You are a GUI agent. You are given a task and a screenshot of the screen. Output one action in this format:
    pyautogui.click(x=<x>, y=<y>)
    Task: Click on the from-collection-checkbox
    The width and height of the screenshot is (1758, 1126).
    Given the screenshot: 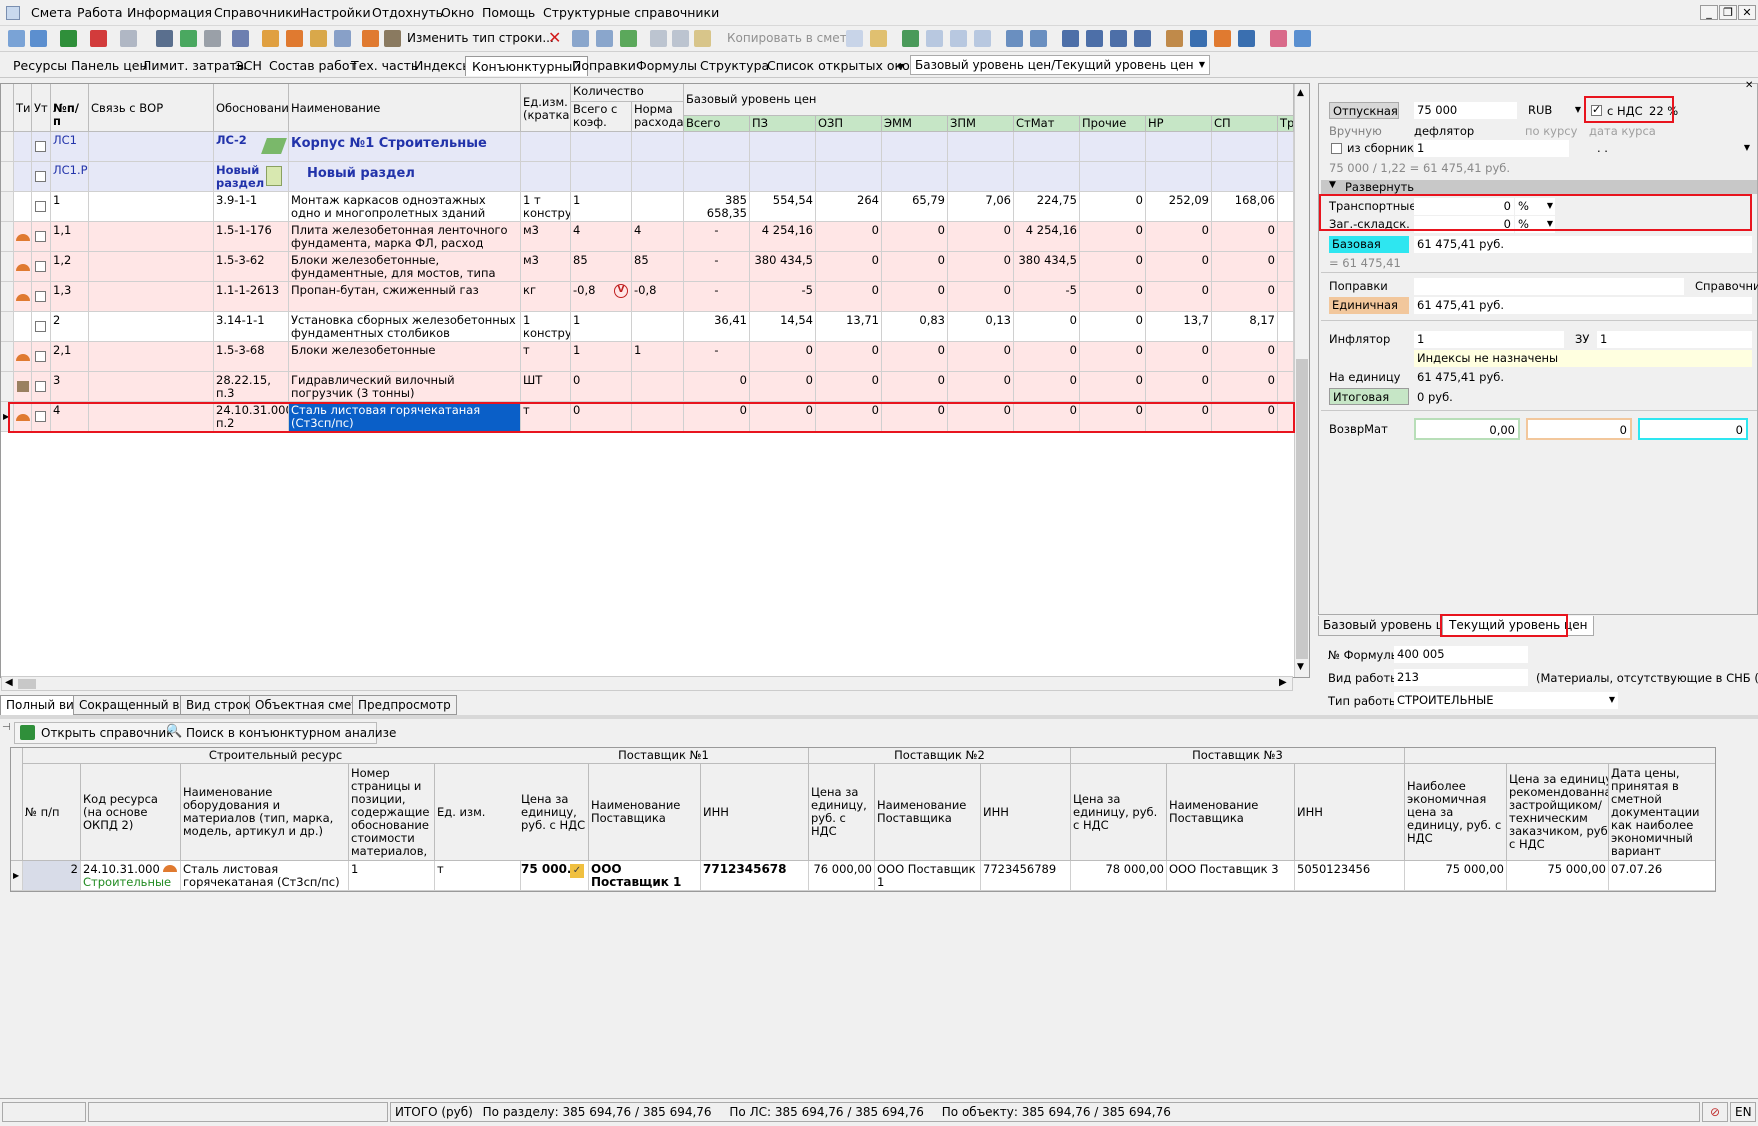 What is the action you would take?
    pyautogui.click(x=1336, y=148)
    